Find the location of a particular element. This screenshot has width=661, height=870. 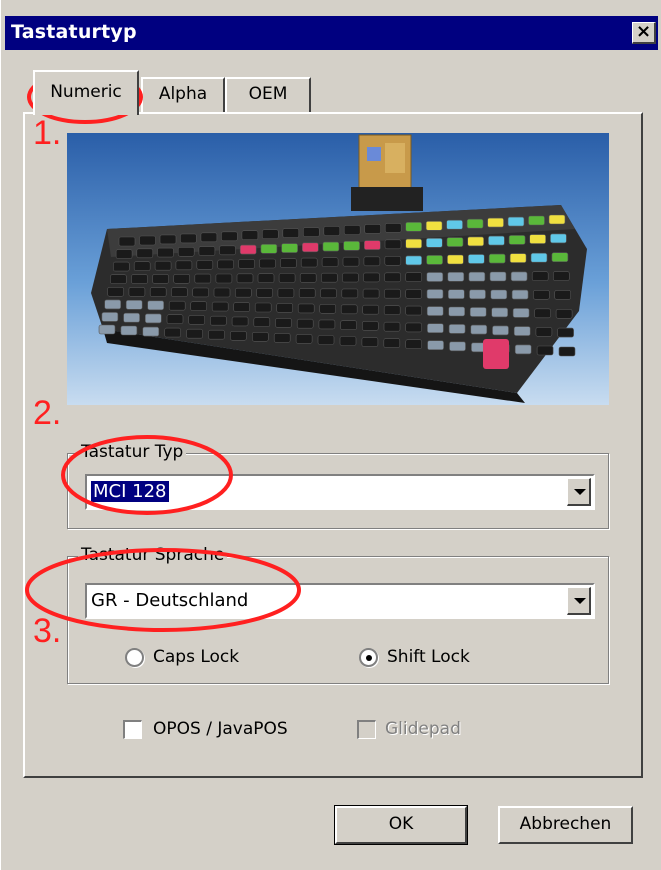

close-button: × is located at coordinates (644, 33).